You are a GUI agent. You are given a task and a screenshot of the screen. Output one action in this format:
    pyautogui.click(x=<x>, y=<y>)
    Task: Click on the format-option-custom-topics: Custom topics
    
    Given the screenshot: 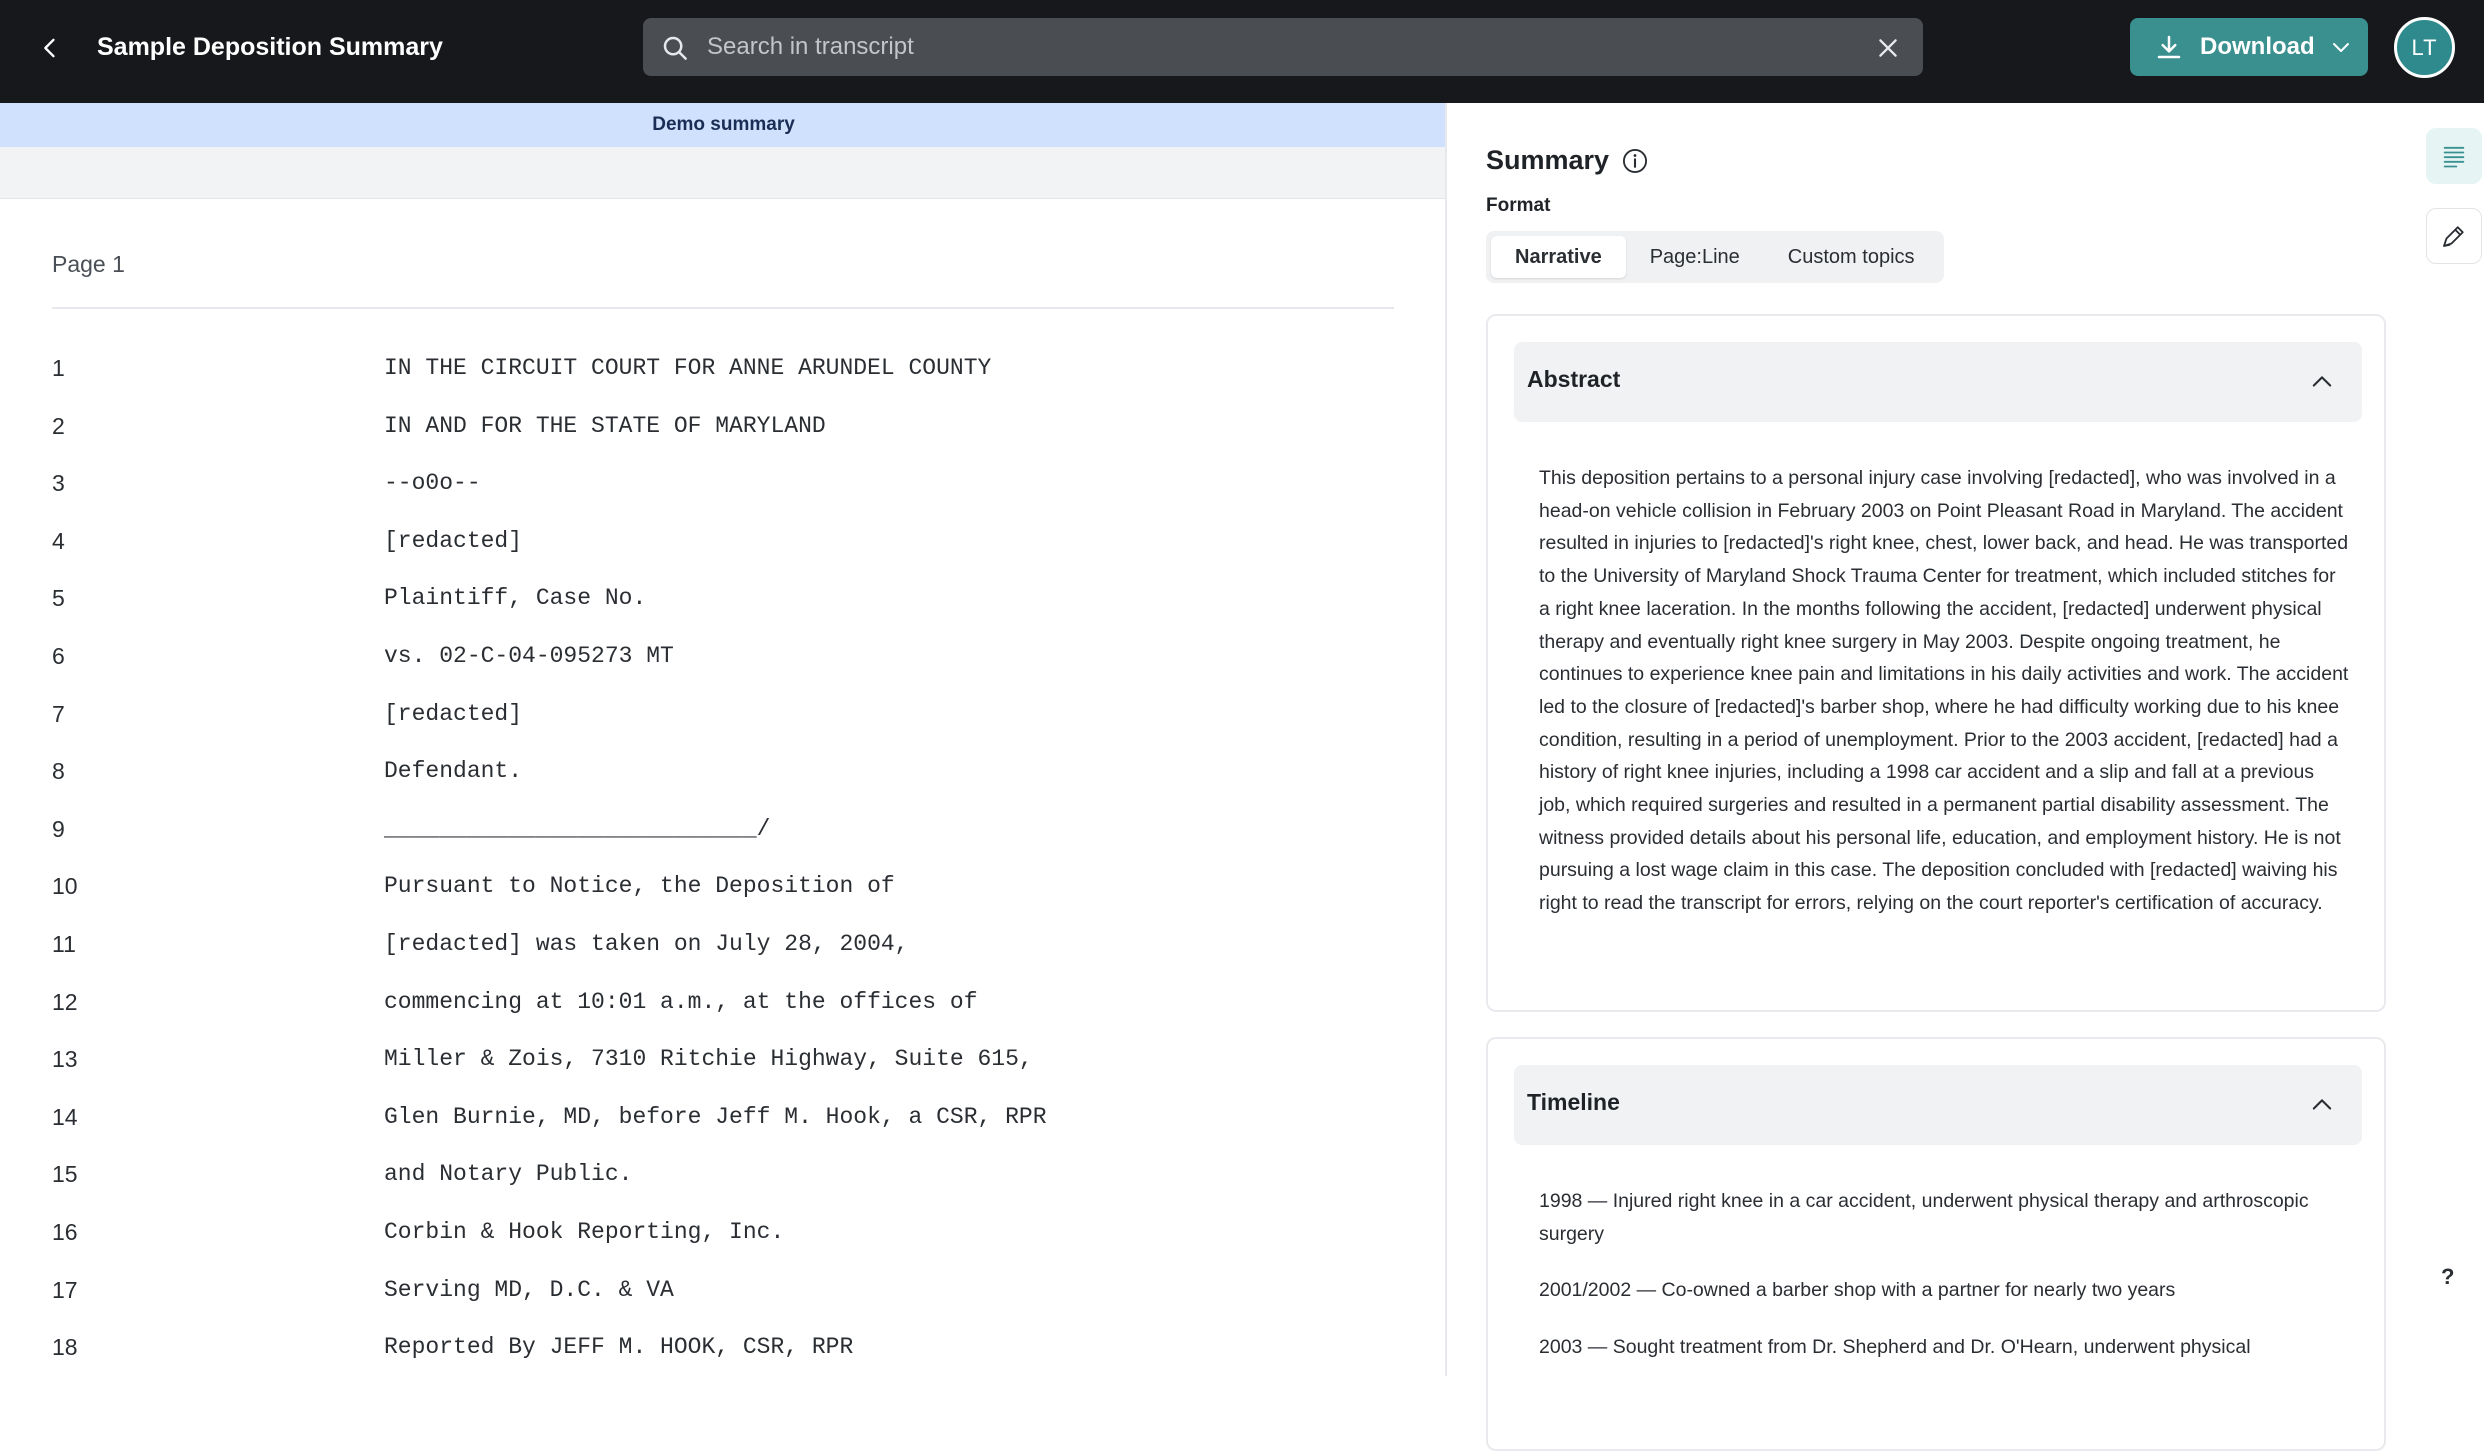 What is the action you would take?
    pyautogui.click(x=1851, y=257)
    